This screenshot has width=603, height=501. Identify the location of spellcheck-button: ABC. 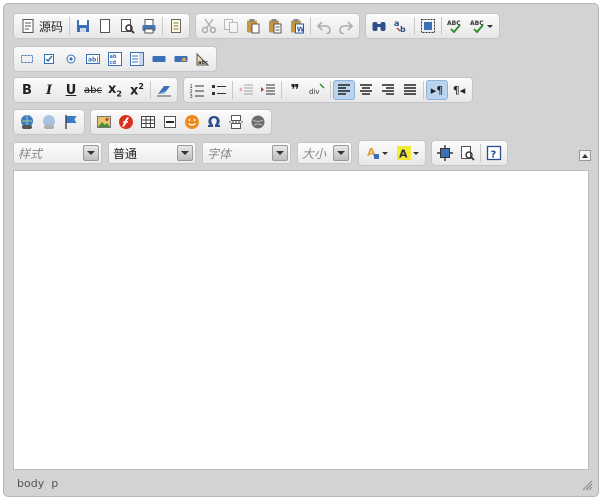
(455, 26).